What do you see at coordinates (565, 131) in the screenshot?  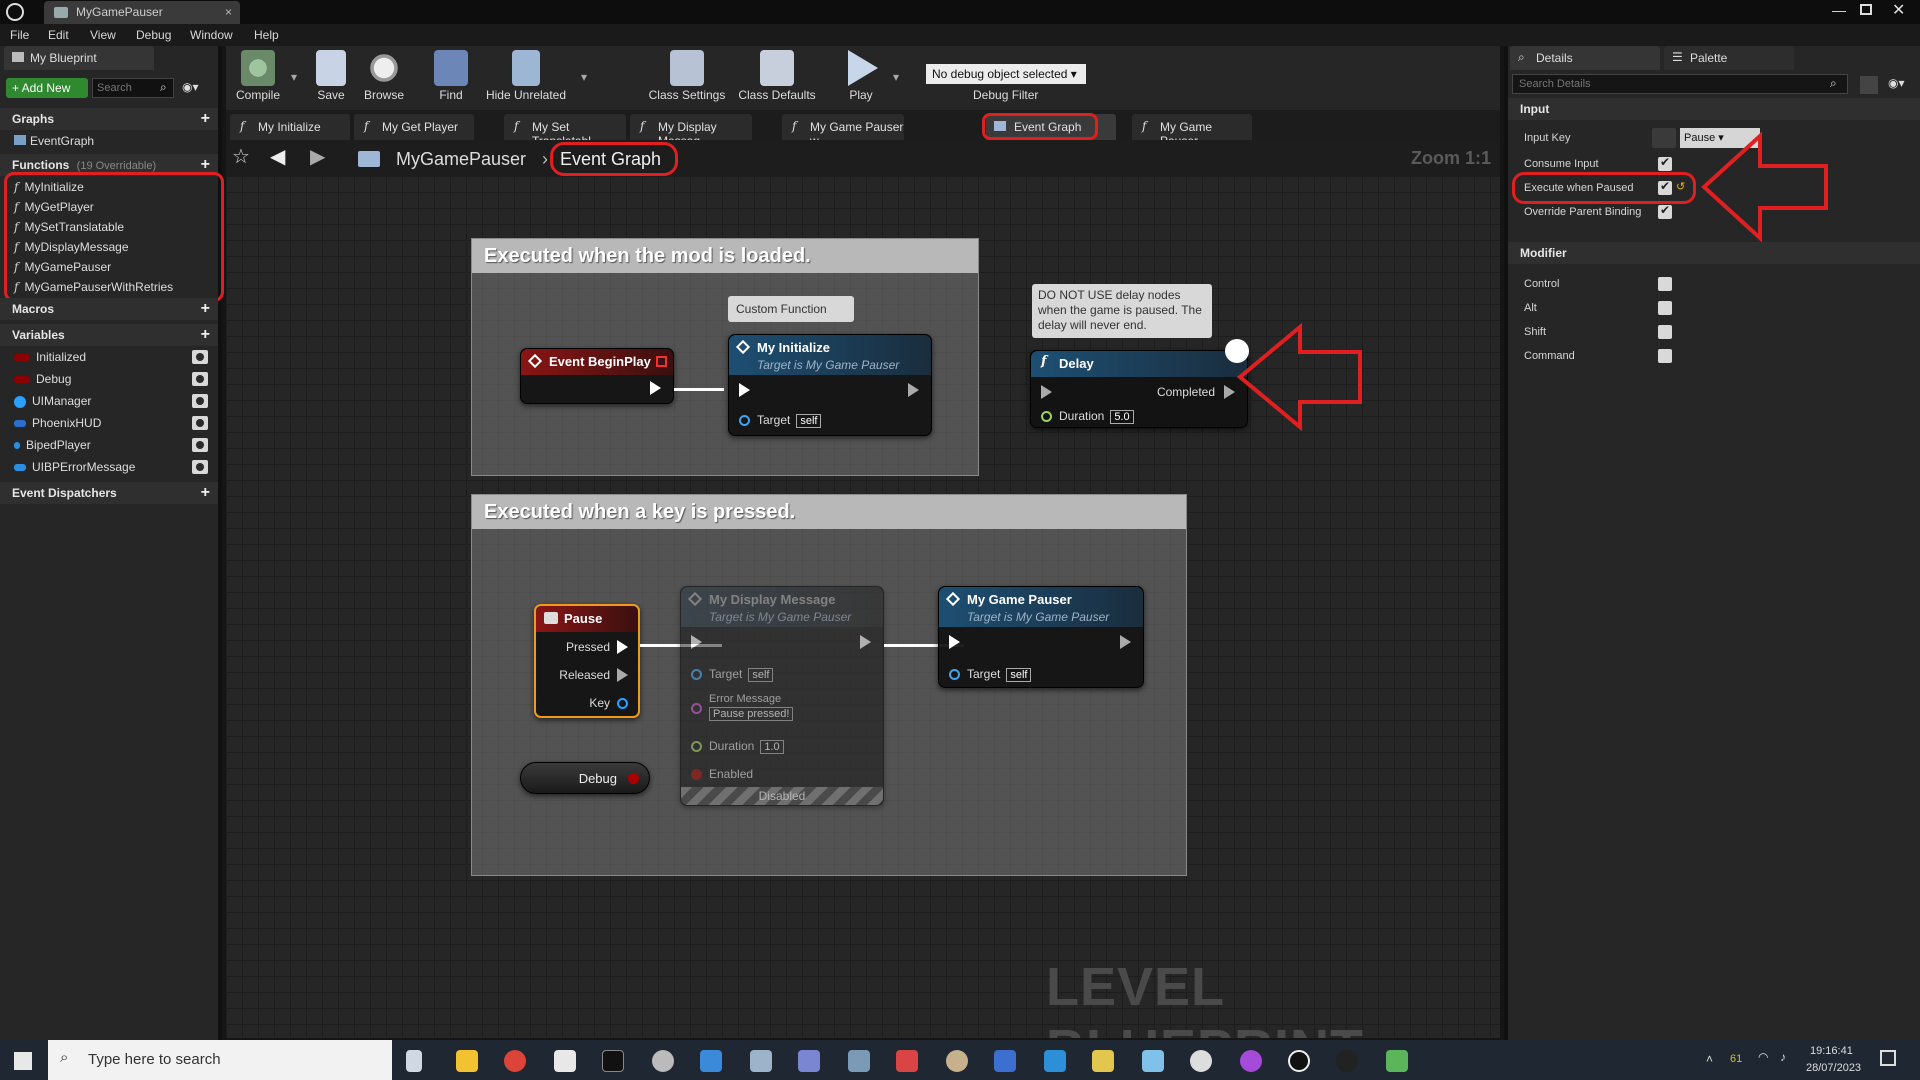 I see `tab-my-set-translatable: fMy Set Translatabl` at bounding box center [565, 131].